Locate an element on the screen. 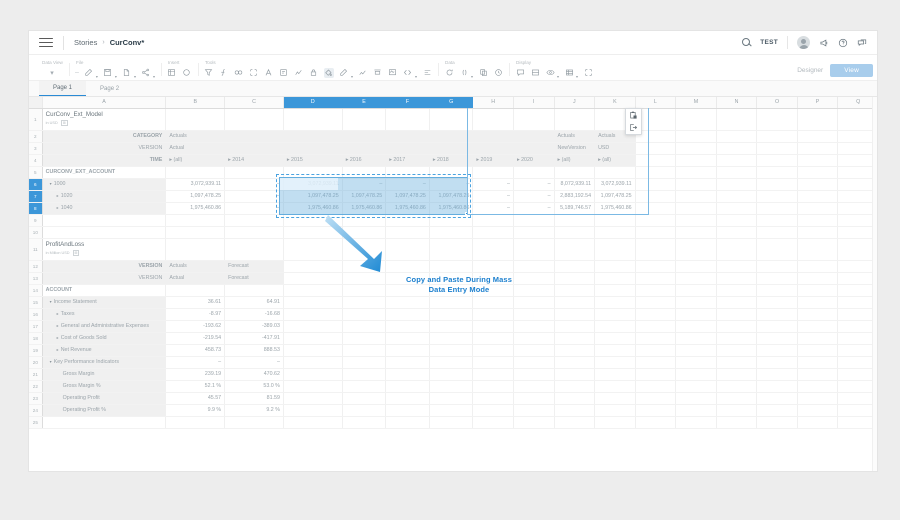  pl-value-cell: 45.57 is located at coordinates (195, 398).